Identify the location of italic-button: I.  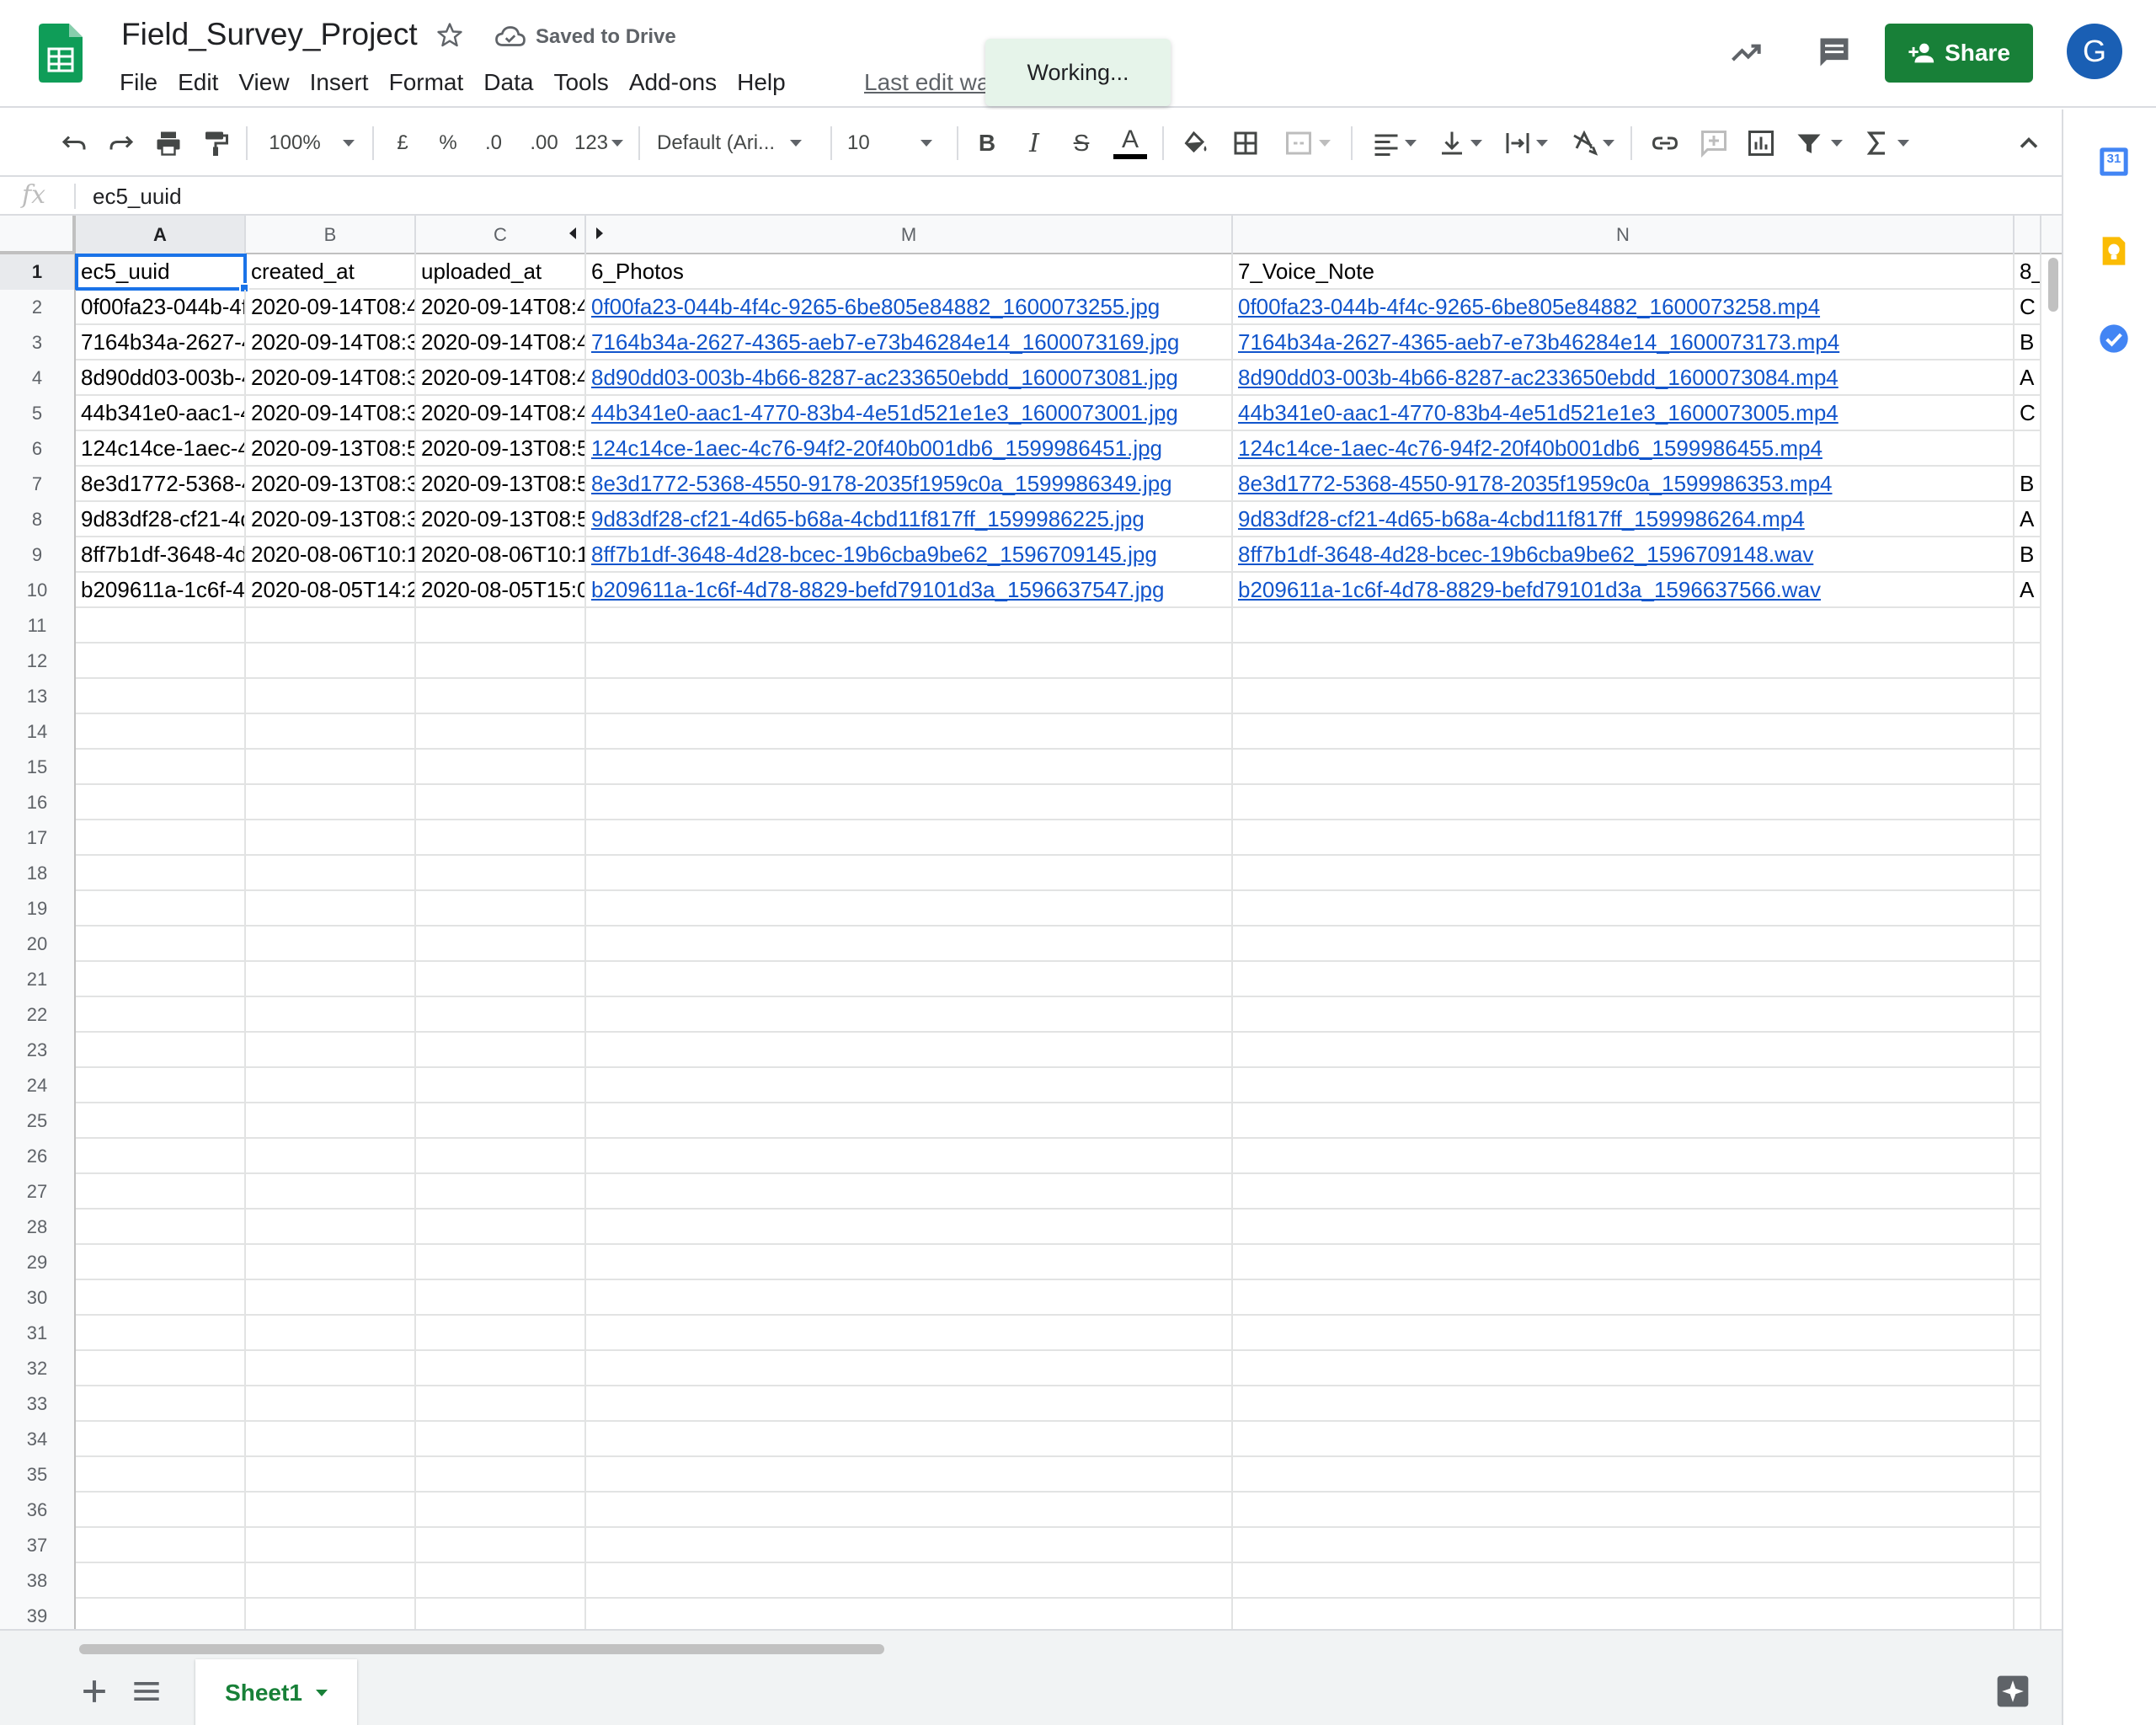
(1034, 143).